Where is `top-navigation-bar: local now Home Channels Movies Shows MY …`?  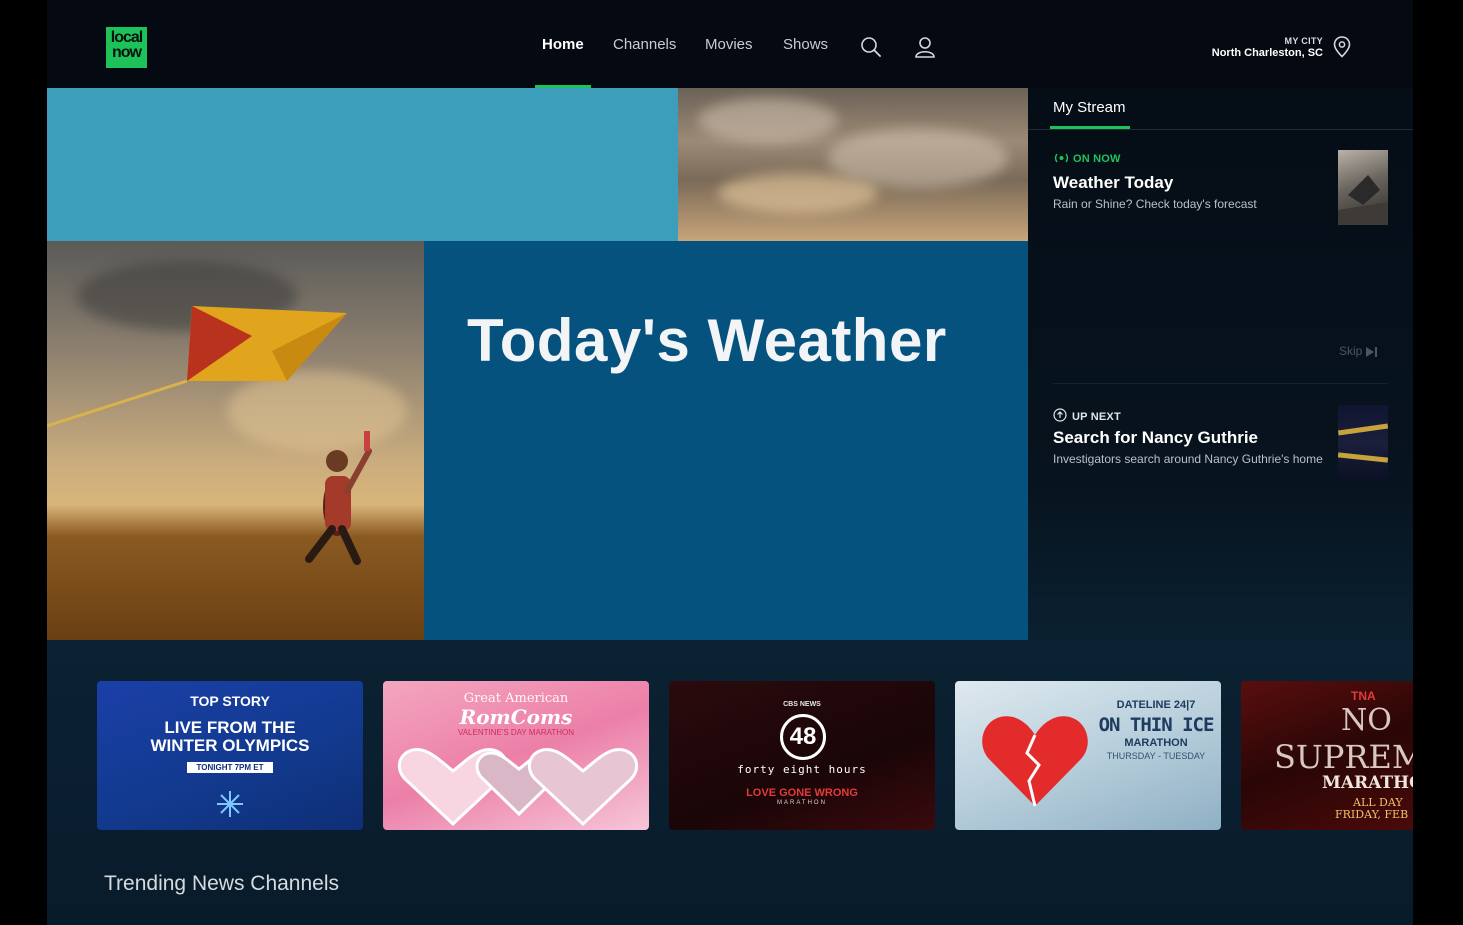
top-navigation-bar: local now Home Channels Movies Shows MY … is located at coordinates (730, 44).